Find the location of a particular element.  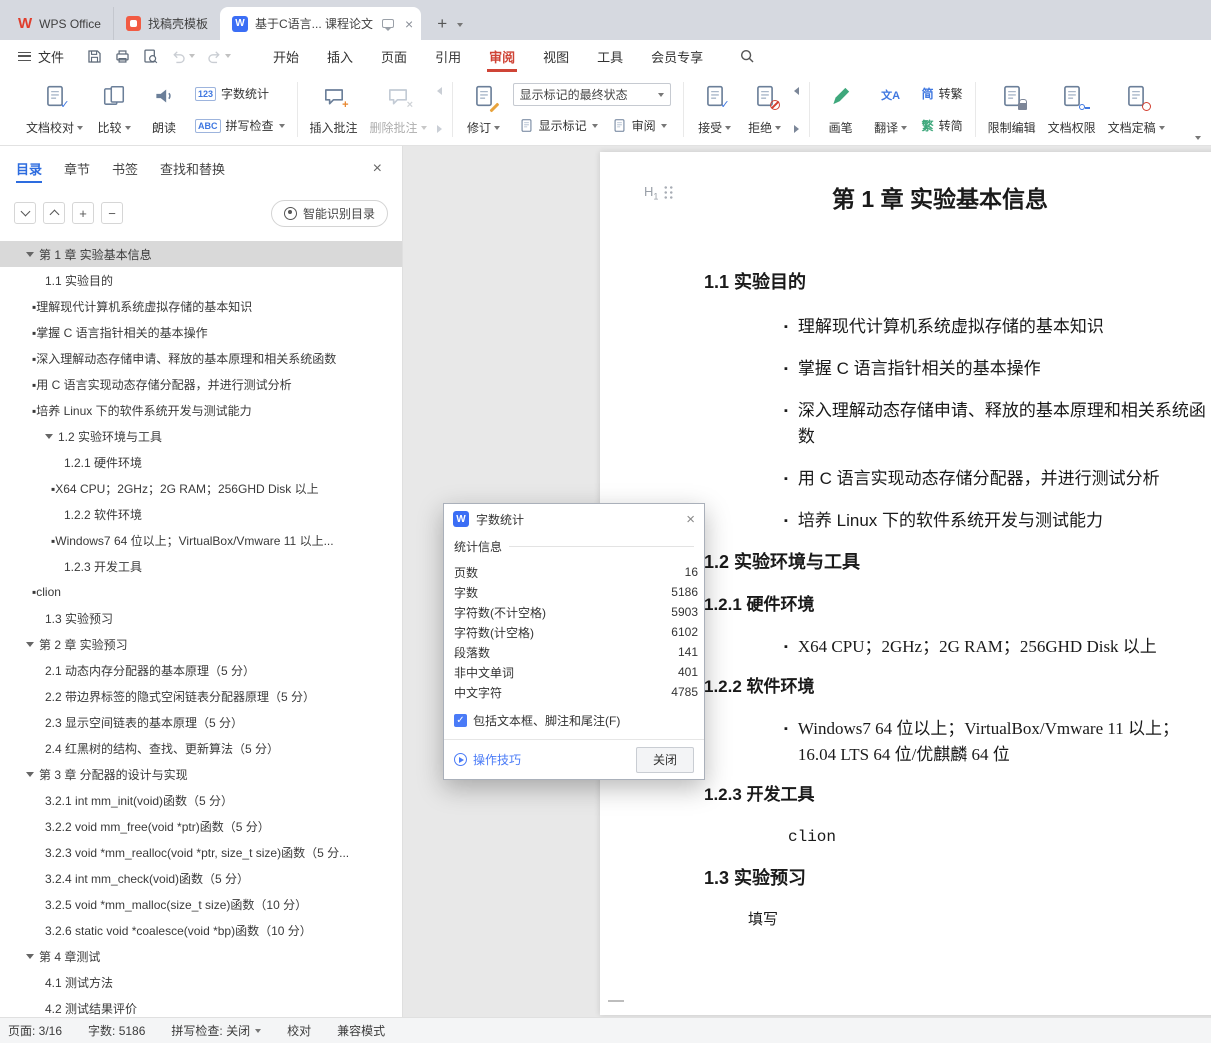

proofread-indicator: 校对 is located at coordinates (299, 1030).